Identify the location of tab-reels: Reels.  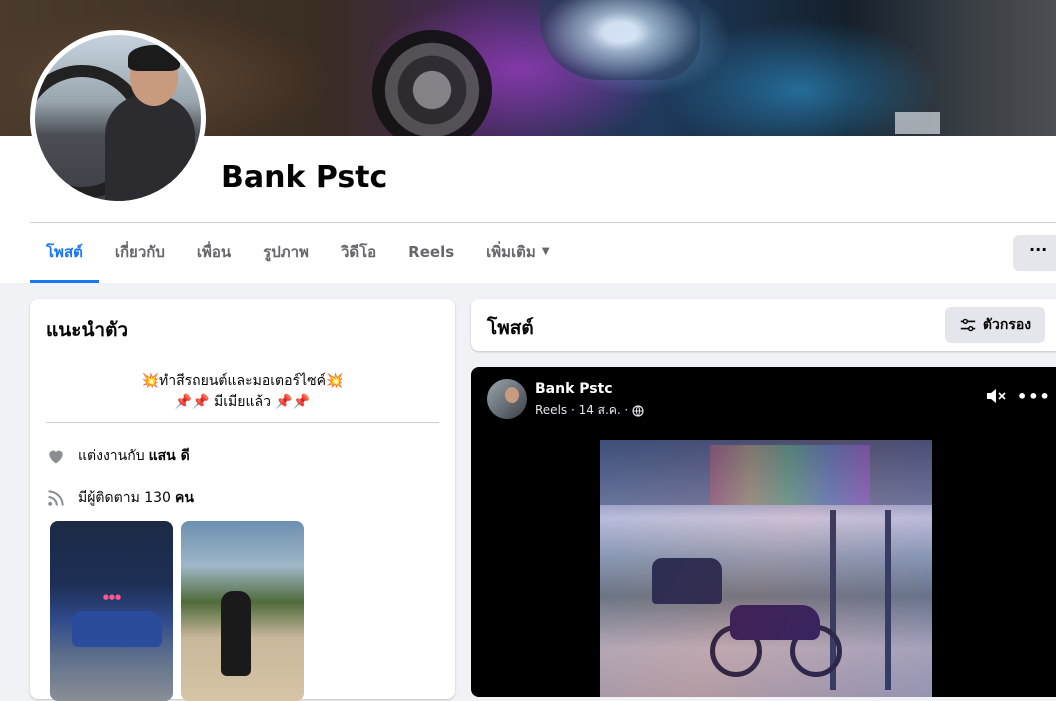
(431, 256).